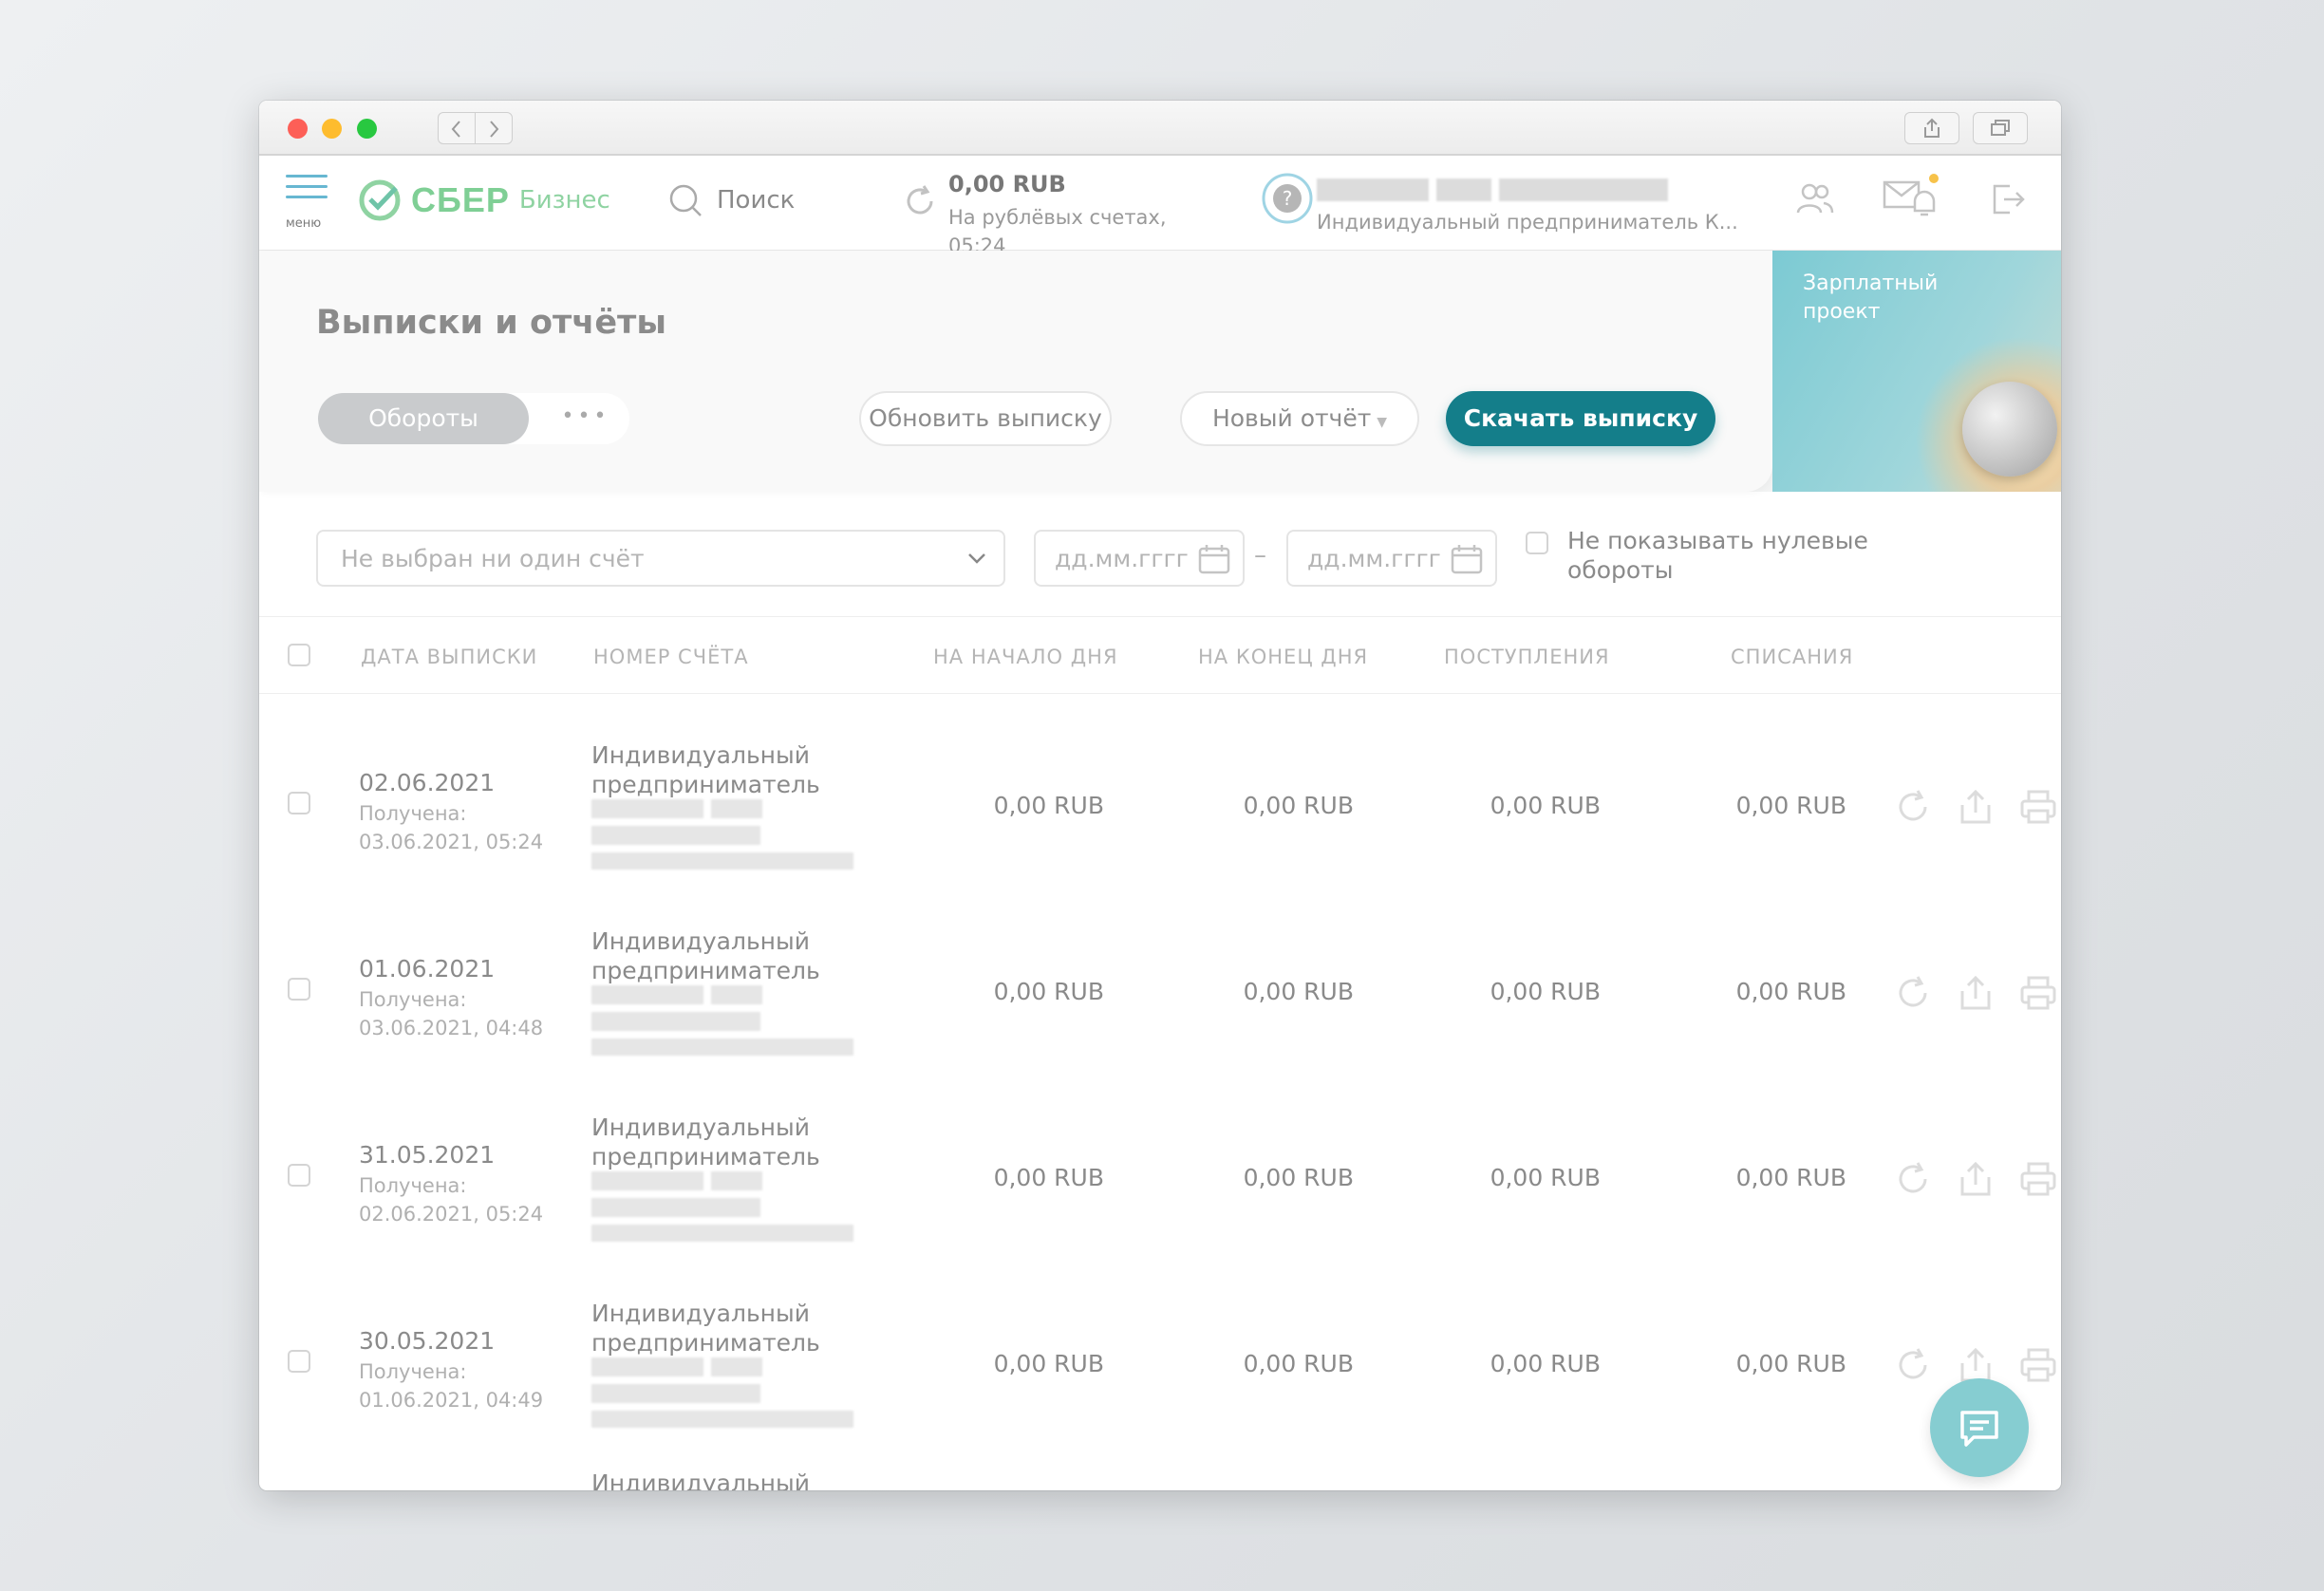 The image size is (2324, 1591). I want to click on statement-date: 01.06.2021, so click(427, 969).